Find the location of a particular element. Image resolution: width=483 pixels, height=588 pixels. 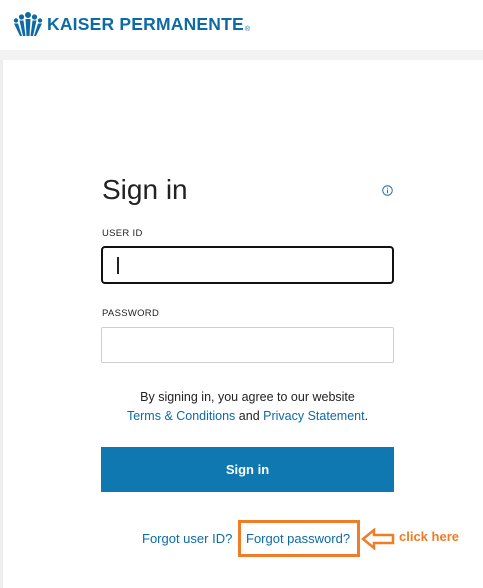

text-caret is located at coordinates (118, 265).